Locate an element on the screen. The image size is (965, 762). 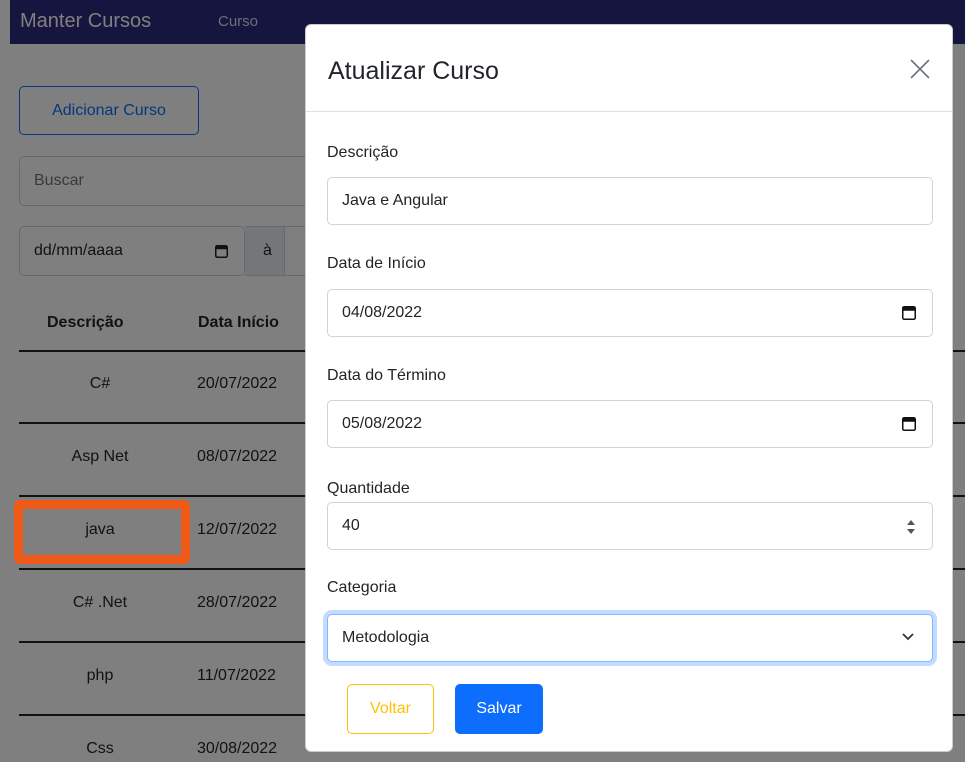
quantity-label: Quantidade is located at coordinates (368, 488).